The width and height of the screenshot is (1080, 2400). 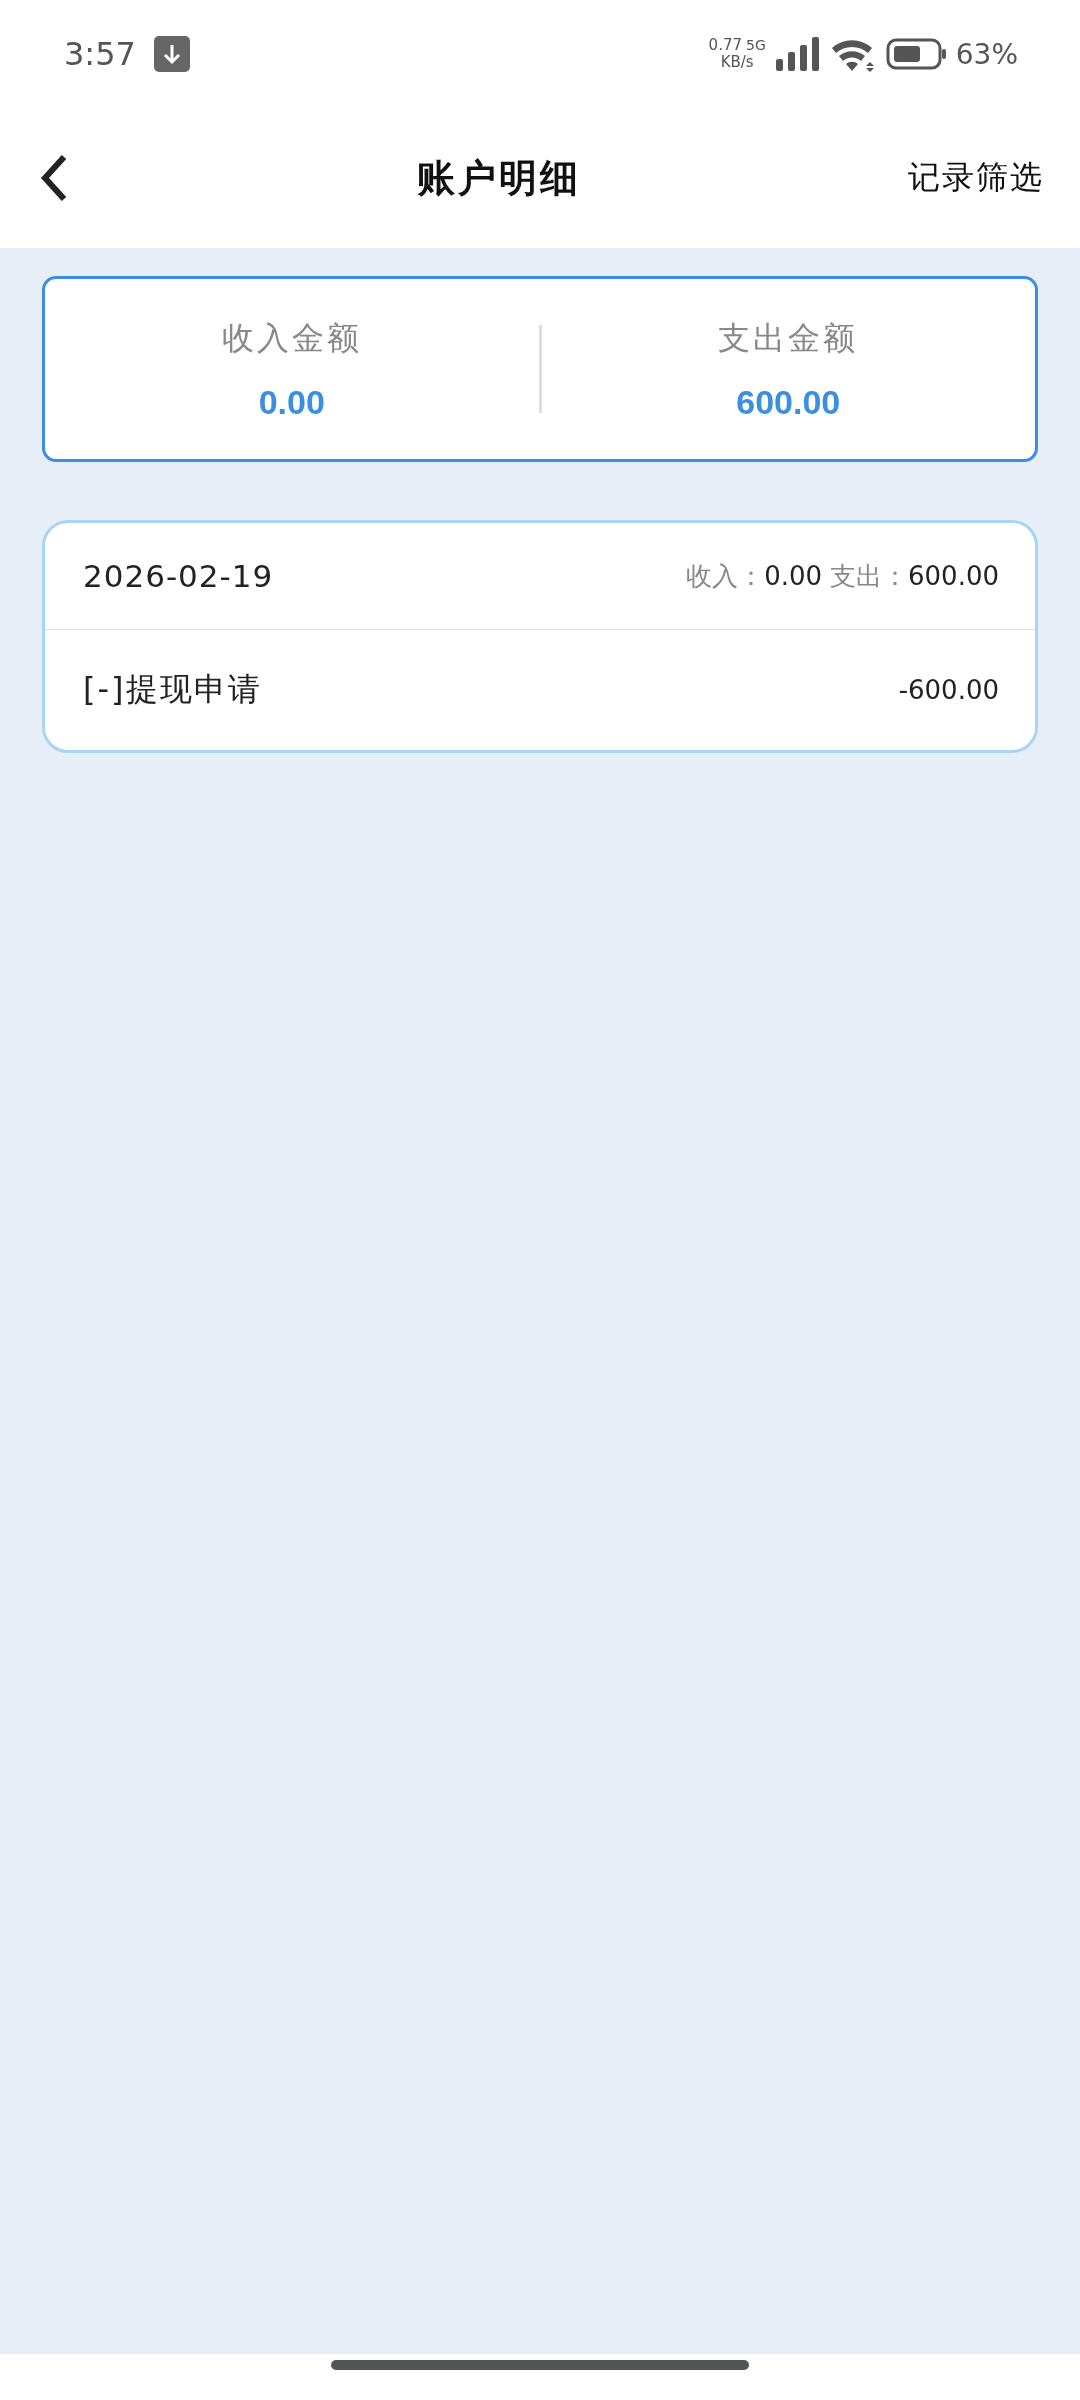 What do you see at coordinates (948, 690) in the screenshot?
I see `record-amount: -600.00` at bounding box center [948, 690].